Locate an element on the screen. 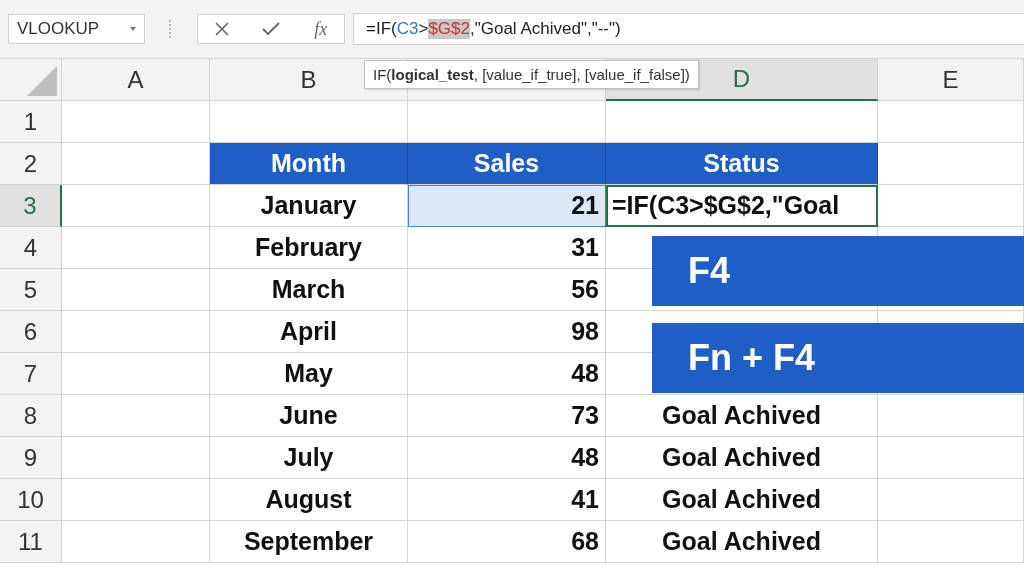 The height and width of the screenshot is (576, 1024). table-cell: August is located at coordinates (309, 500).